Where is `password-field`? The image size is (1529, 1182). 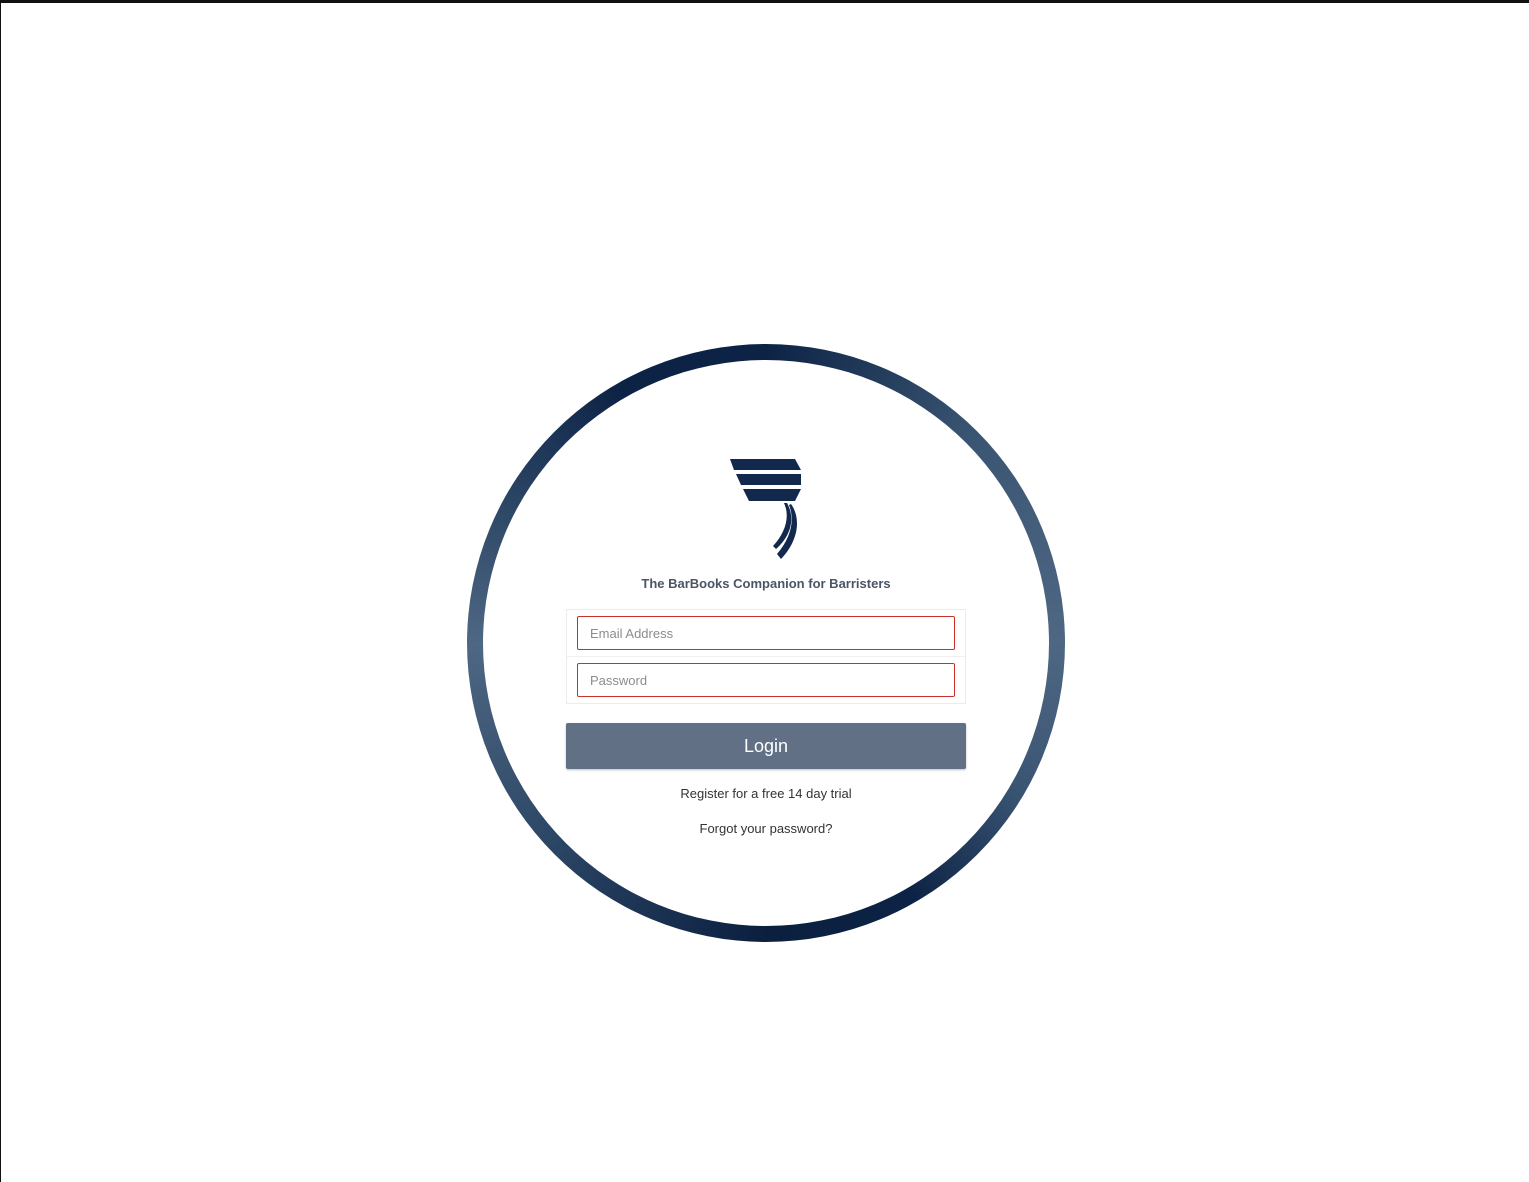
password-field is located at coordinates (766, 680).